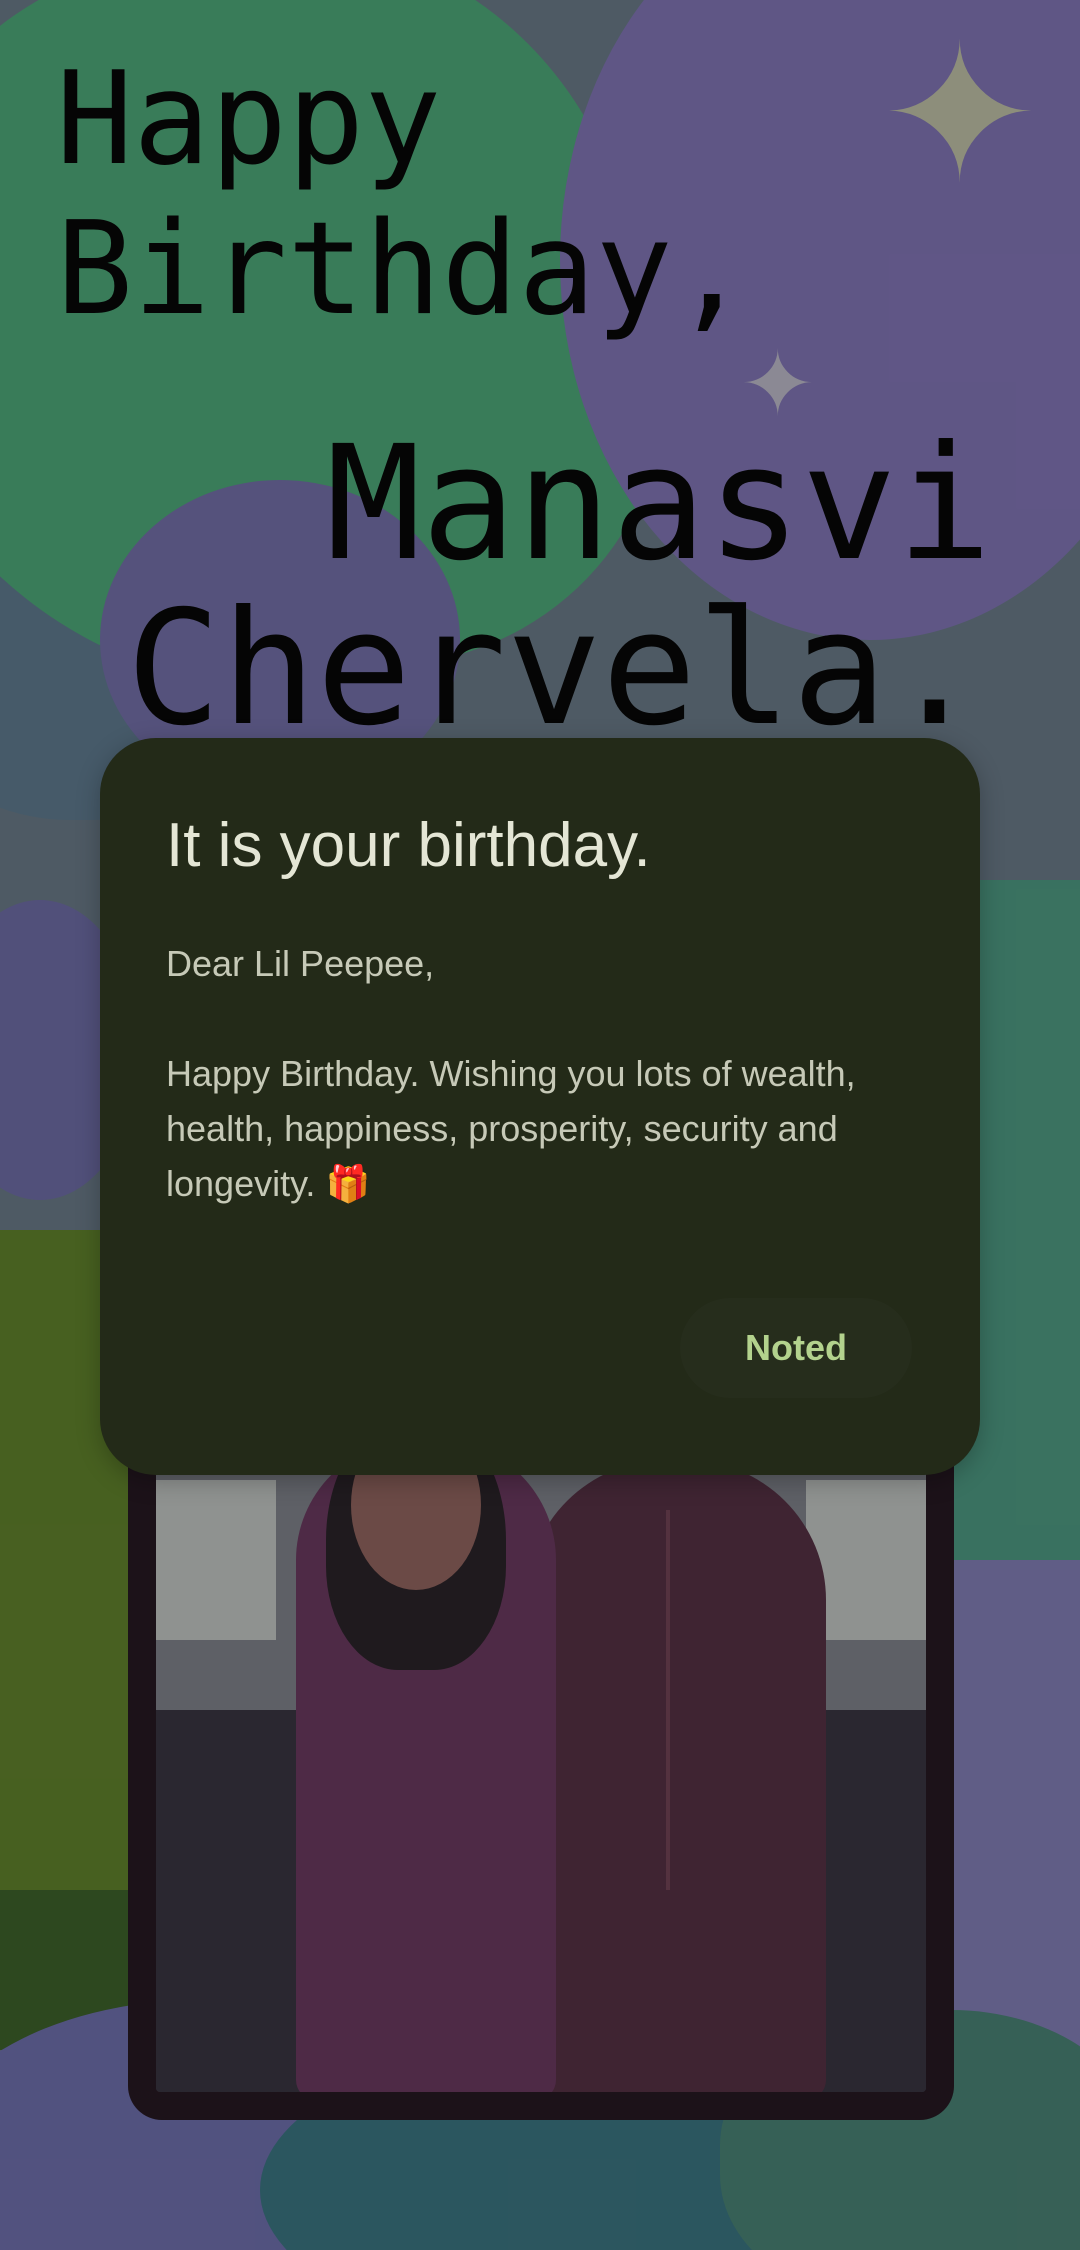 This screenshot has width=1080, height=2250. Describe the element at coordinates (960, 114) in the screenshot. I see `sparkle-icon: ✦` at that location.